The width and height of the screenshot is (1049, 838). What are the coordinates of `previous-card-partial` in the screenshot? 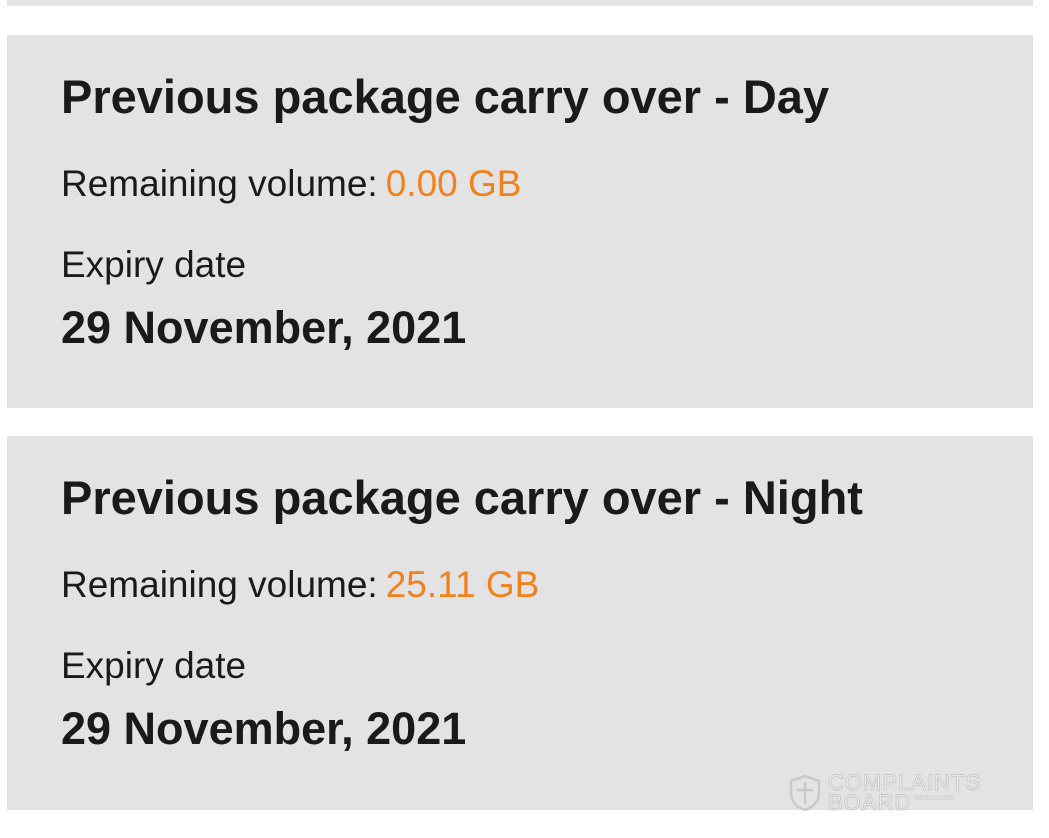 It's located at (520, 3).